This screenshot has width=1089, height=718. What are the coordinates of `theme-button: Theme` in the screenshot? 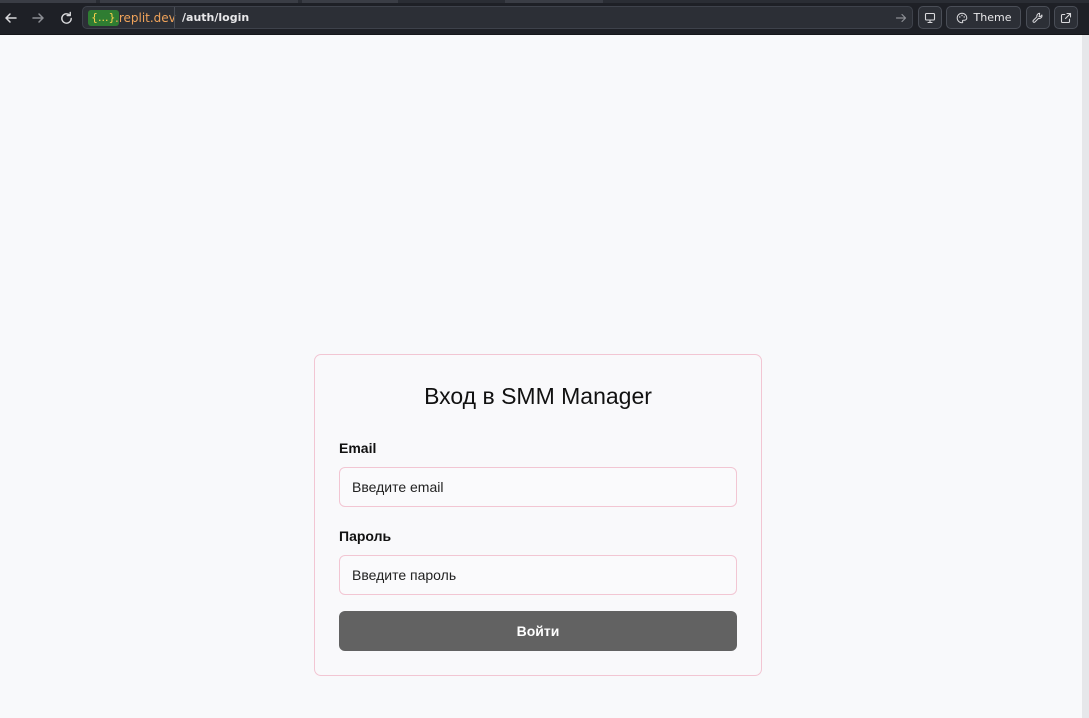 It's located at (983, 17).